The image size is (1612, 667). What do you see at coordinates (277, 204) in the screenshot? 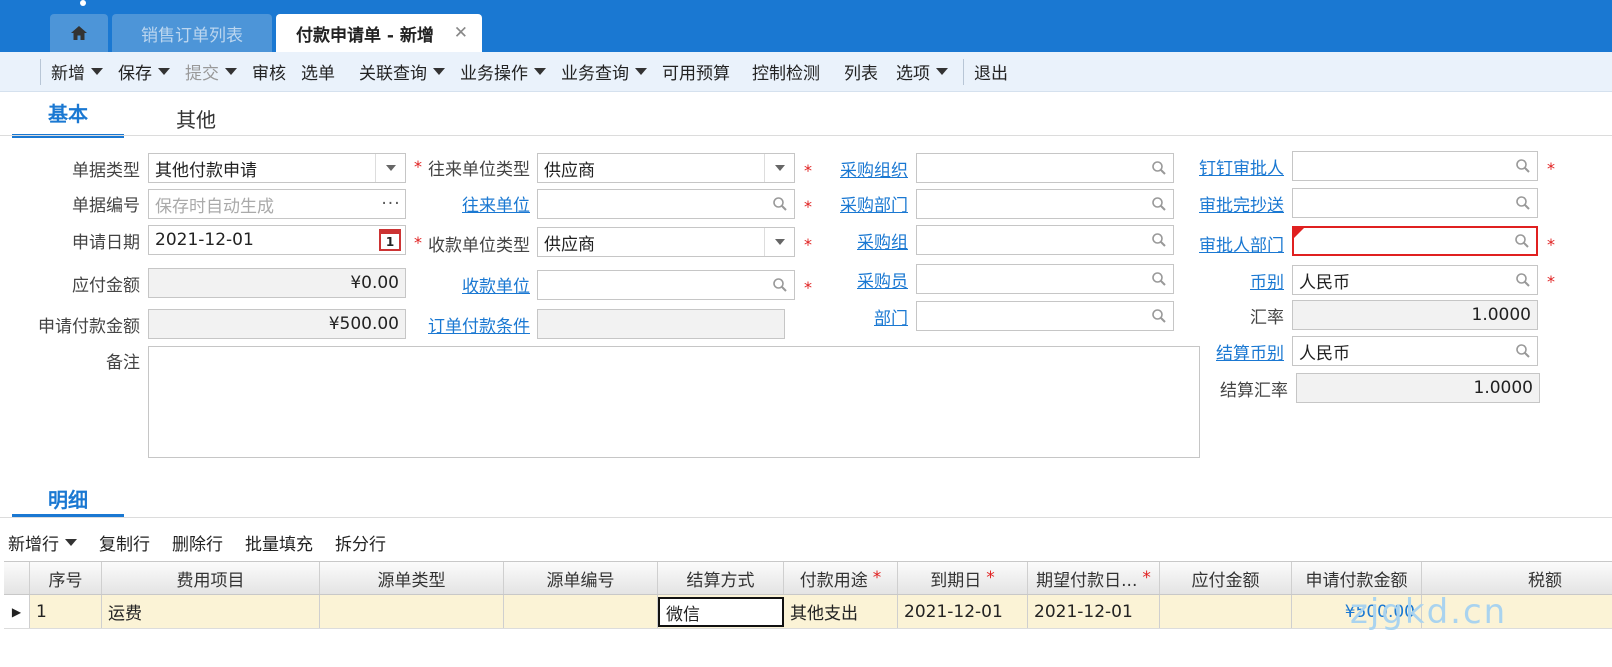
I see `doc-no-field: 保存时自动生成 ···` at bounding box center [277, 204].